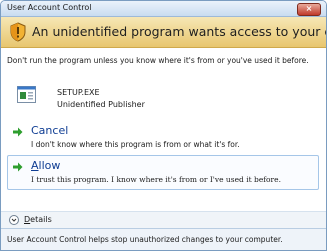  What do you see at coordinates (14, 220) in the screenshot?
I see `chevron-down-icon` at bounding box center [14, 220].